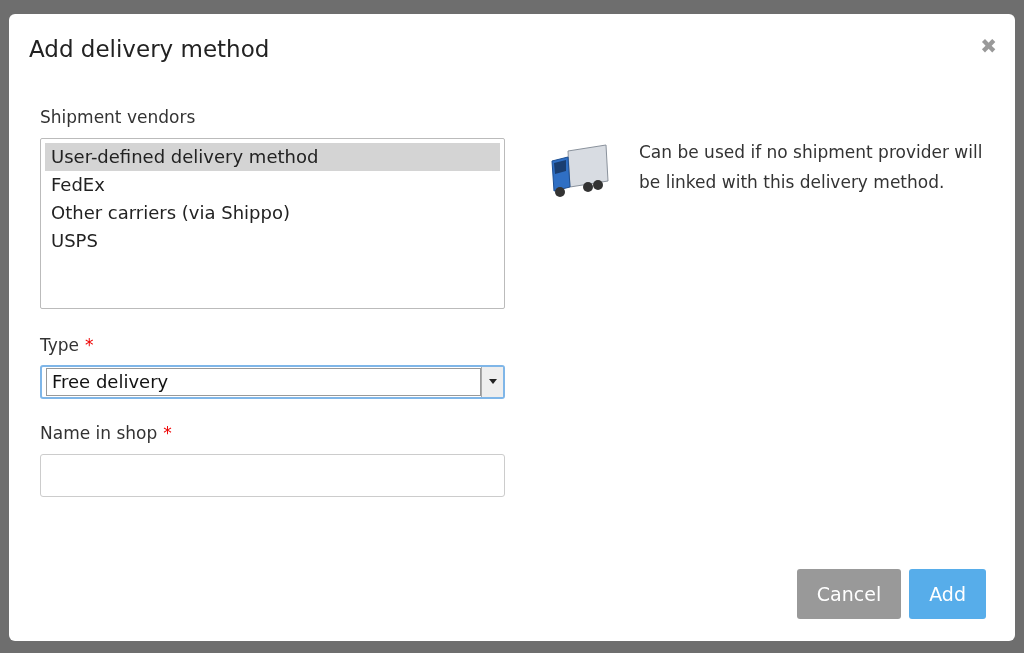  I want to click on vendor-listbox: User-defined delivery method FedEx Other carriers (via Shippo) USPS, so click(272, 223).